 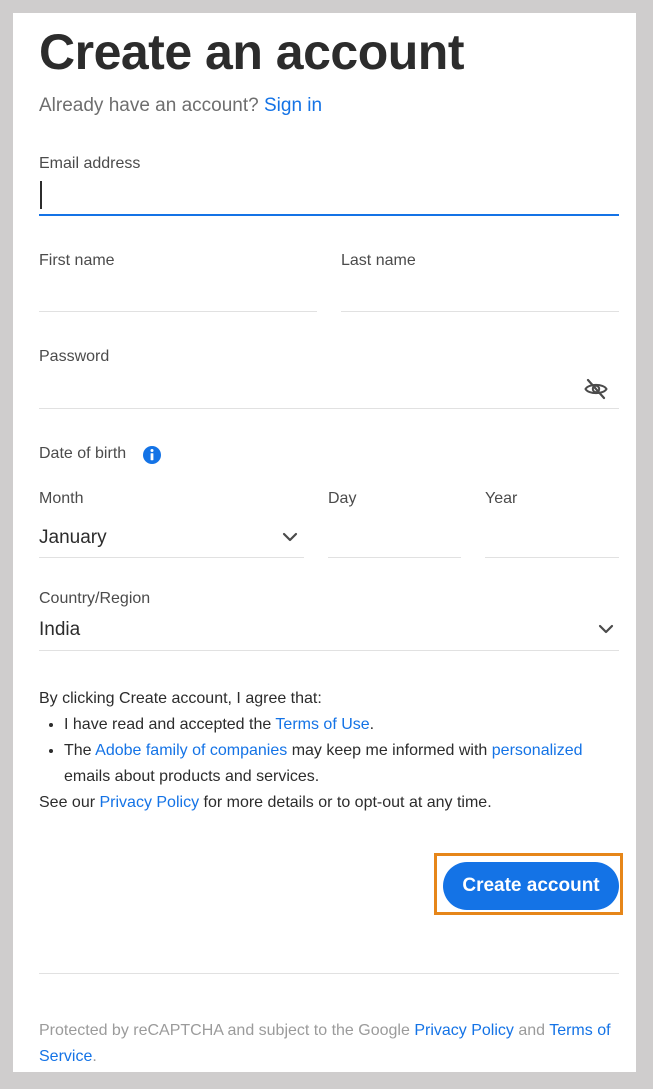 I want to click on password-underline, so click(x=329, y=408).